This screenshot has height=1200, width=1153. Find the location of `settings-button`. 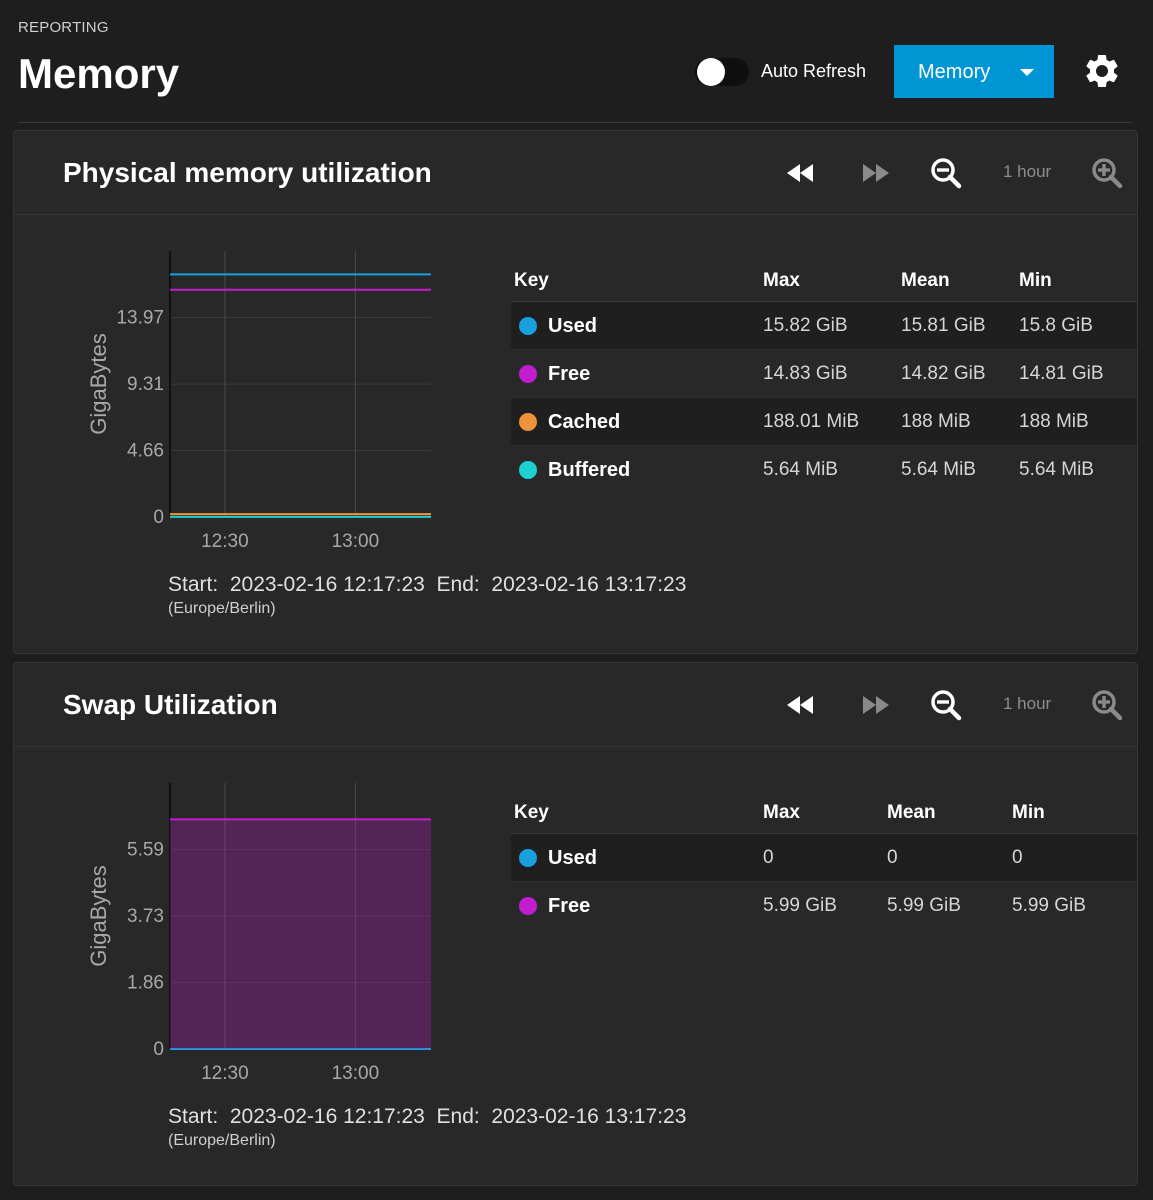

settings-button is located at coordinates (1102, 71).